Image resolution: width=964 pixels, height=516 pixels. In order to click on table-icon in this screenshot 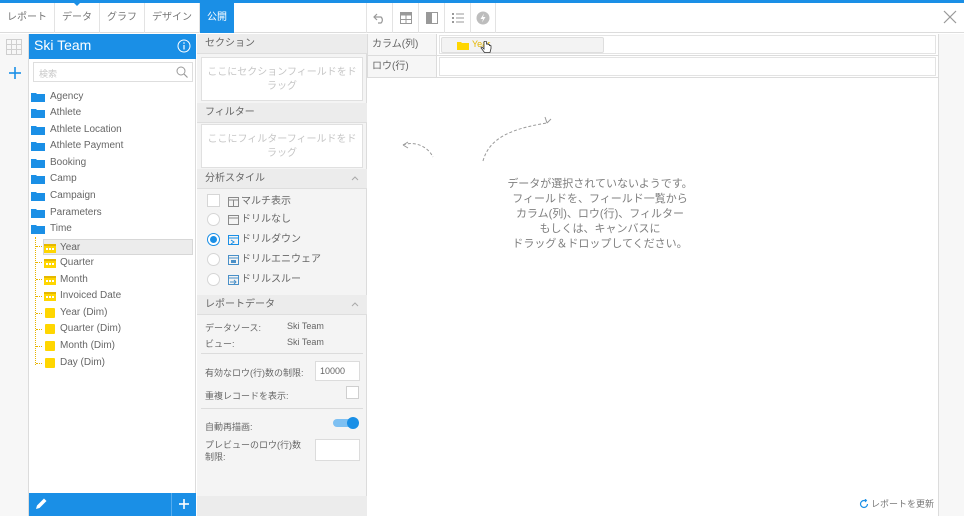, I will do `click(405, 18)`.